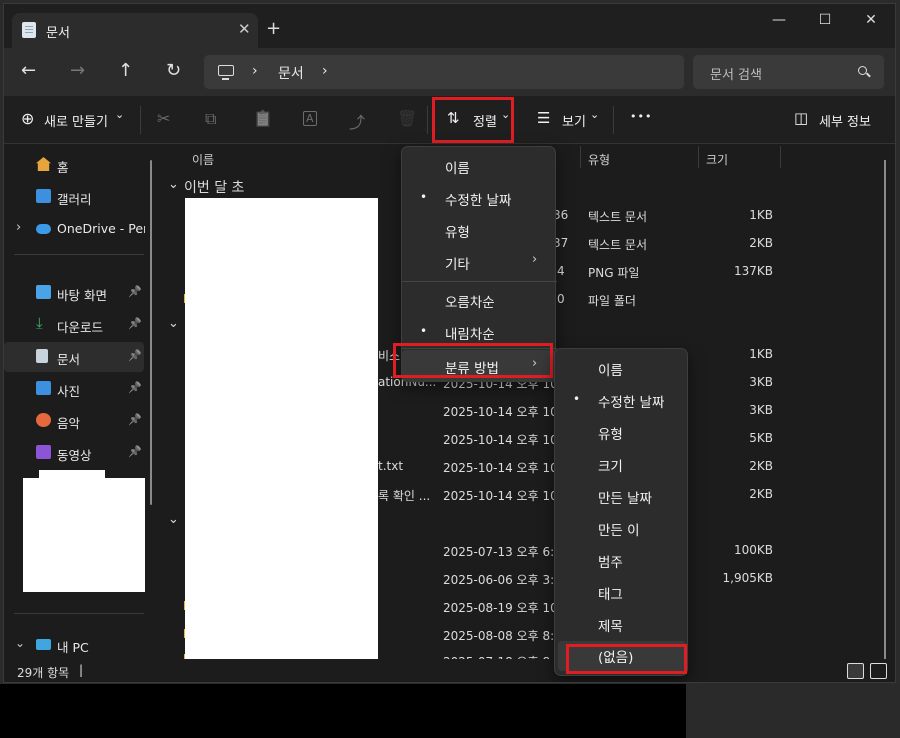 The width and height of the screenshot is (900, 738). I want to click on sidebar-item-label: 동영상, so click(74, 455).